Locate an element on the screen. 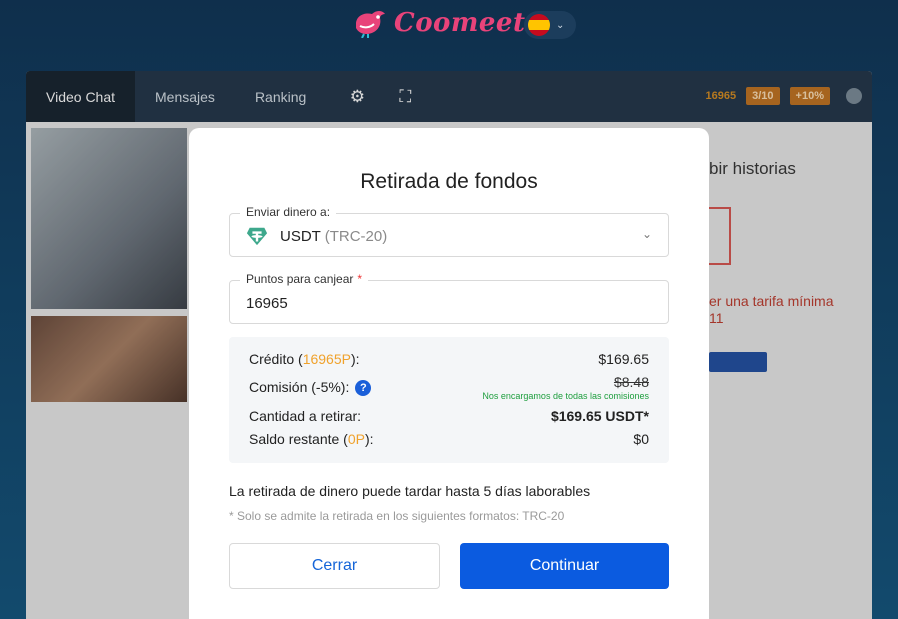  selected-currency: USDT (TRC-20) is located at coordinates (316, 236).